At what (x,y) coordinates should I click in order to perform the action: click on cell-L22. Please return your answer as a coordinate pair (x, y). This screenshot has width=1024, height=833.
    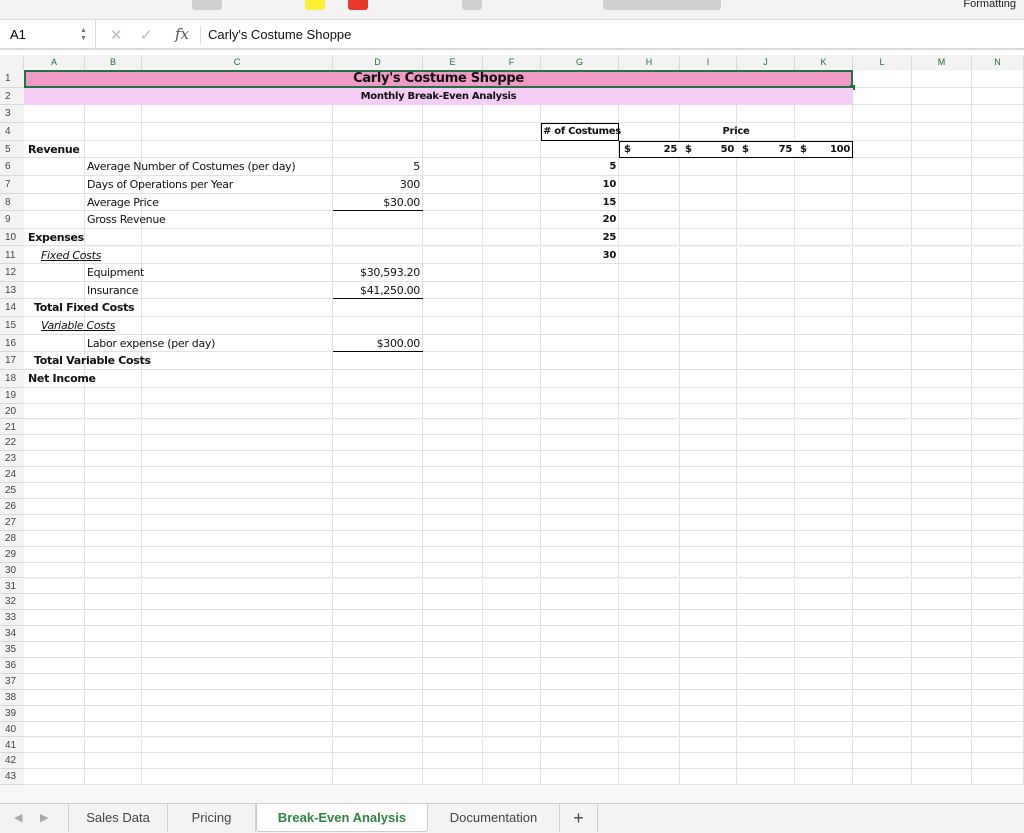
    Looking at the image, I should click on (882, 443).